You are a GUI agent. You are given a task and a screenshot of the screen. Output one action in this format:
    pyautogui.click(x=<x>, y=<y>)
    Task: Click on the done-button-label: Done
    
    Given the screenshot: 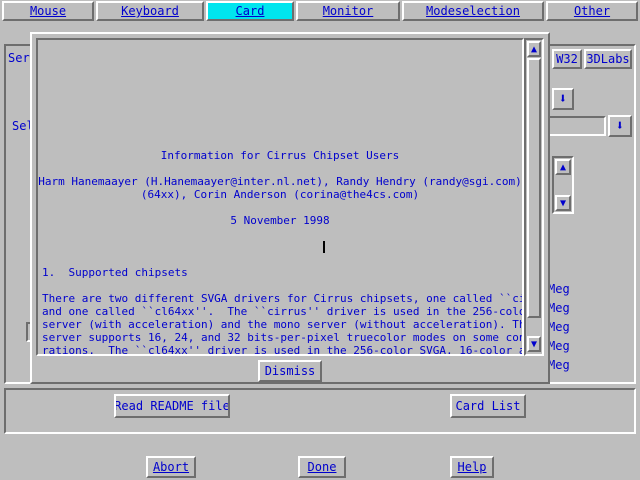 What is the action you would take?
    pyautogui.click(x=322, y=467)
    